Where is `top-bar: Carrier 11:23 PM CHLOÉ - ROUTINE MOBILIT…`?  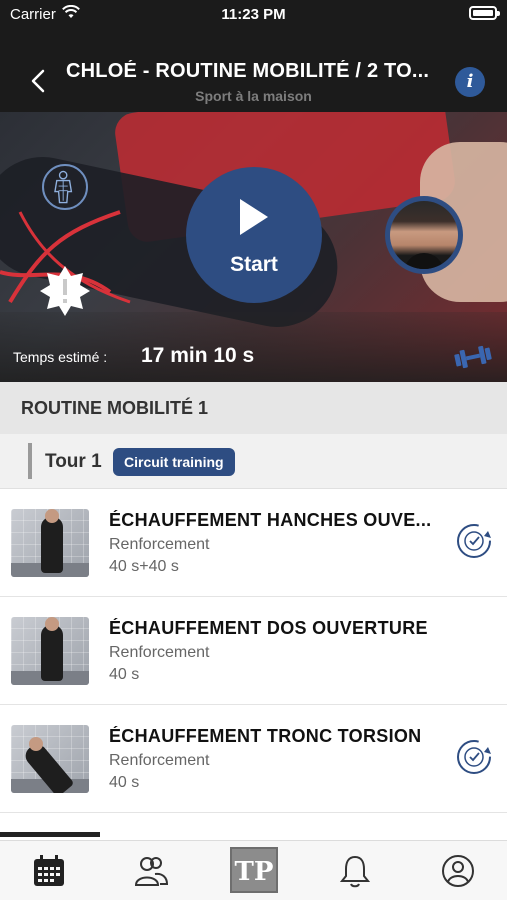 top-bar: Carrier 11:23 PM CHLOÉ - ROUTINE MOBILIT… is located at coordinates (253, 56).